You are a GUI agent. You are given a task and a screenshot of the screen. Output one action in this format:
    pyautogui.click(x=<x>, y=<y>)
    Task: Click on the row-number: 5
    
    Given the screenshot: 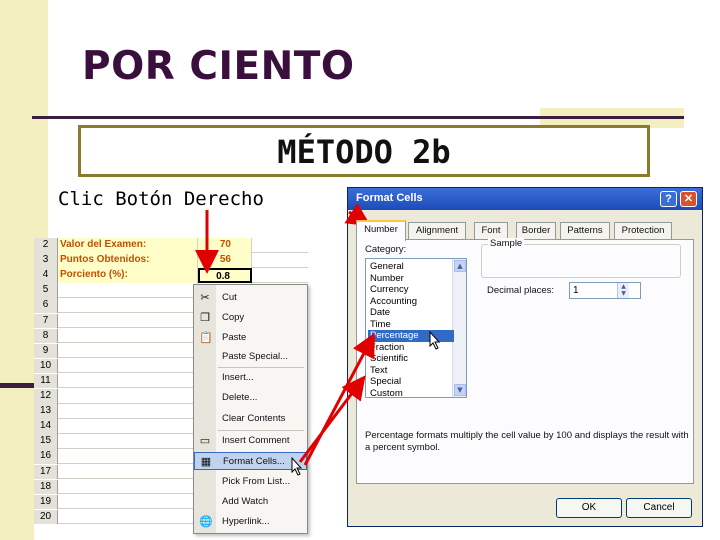 What is the action you would take?
    pyautogui.click(x=46, y=290)
    